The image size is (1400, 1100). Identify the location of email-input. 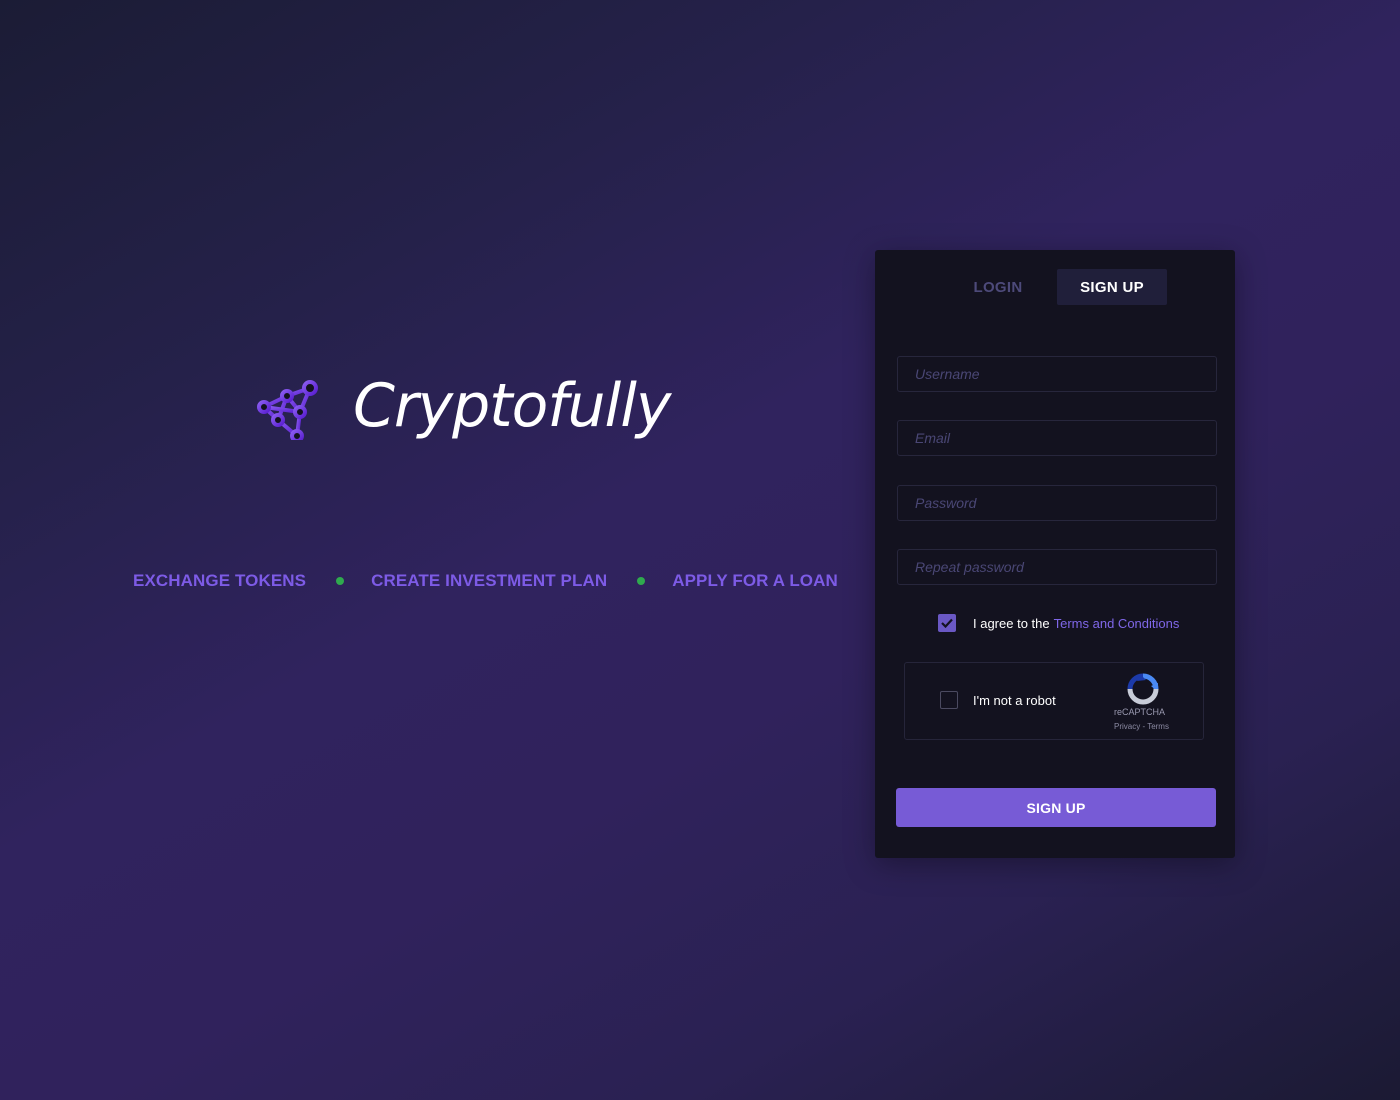
(1057, 438).